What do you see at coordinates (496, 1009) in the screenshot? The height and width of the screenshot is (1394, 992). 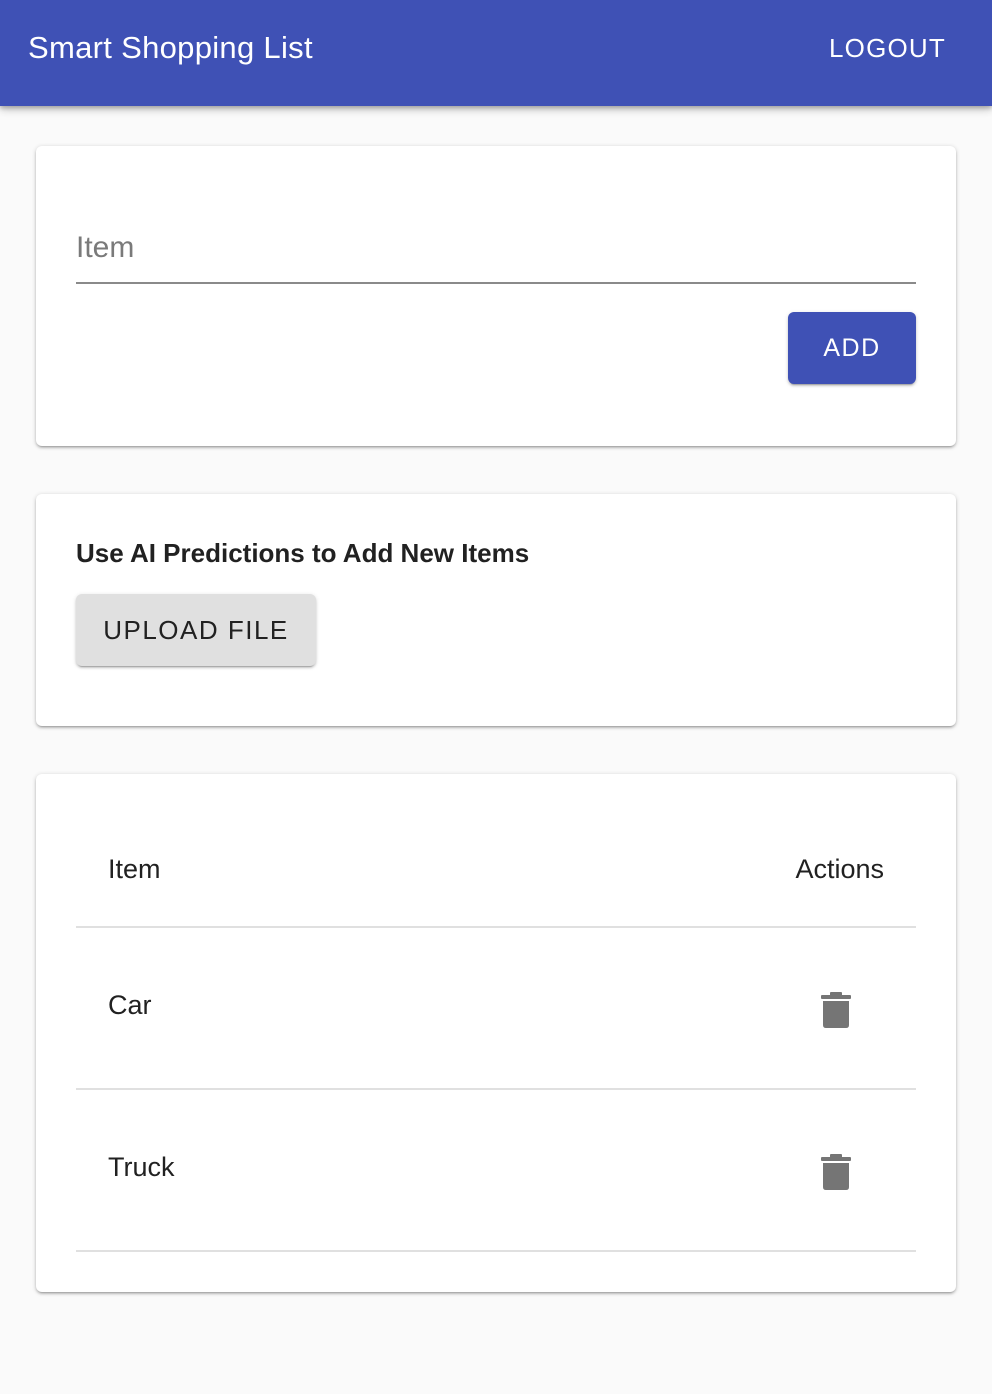 I see `table-row: Car` at bounding box center [496, 1009].